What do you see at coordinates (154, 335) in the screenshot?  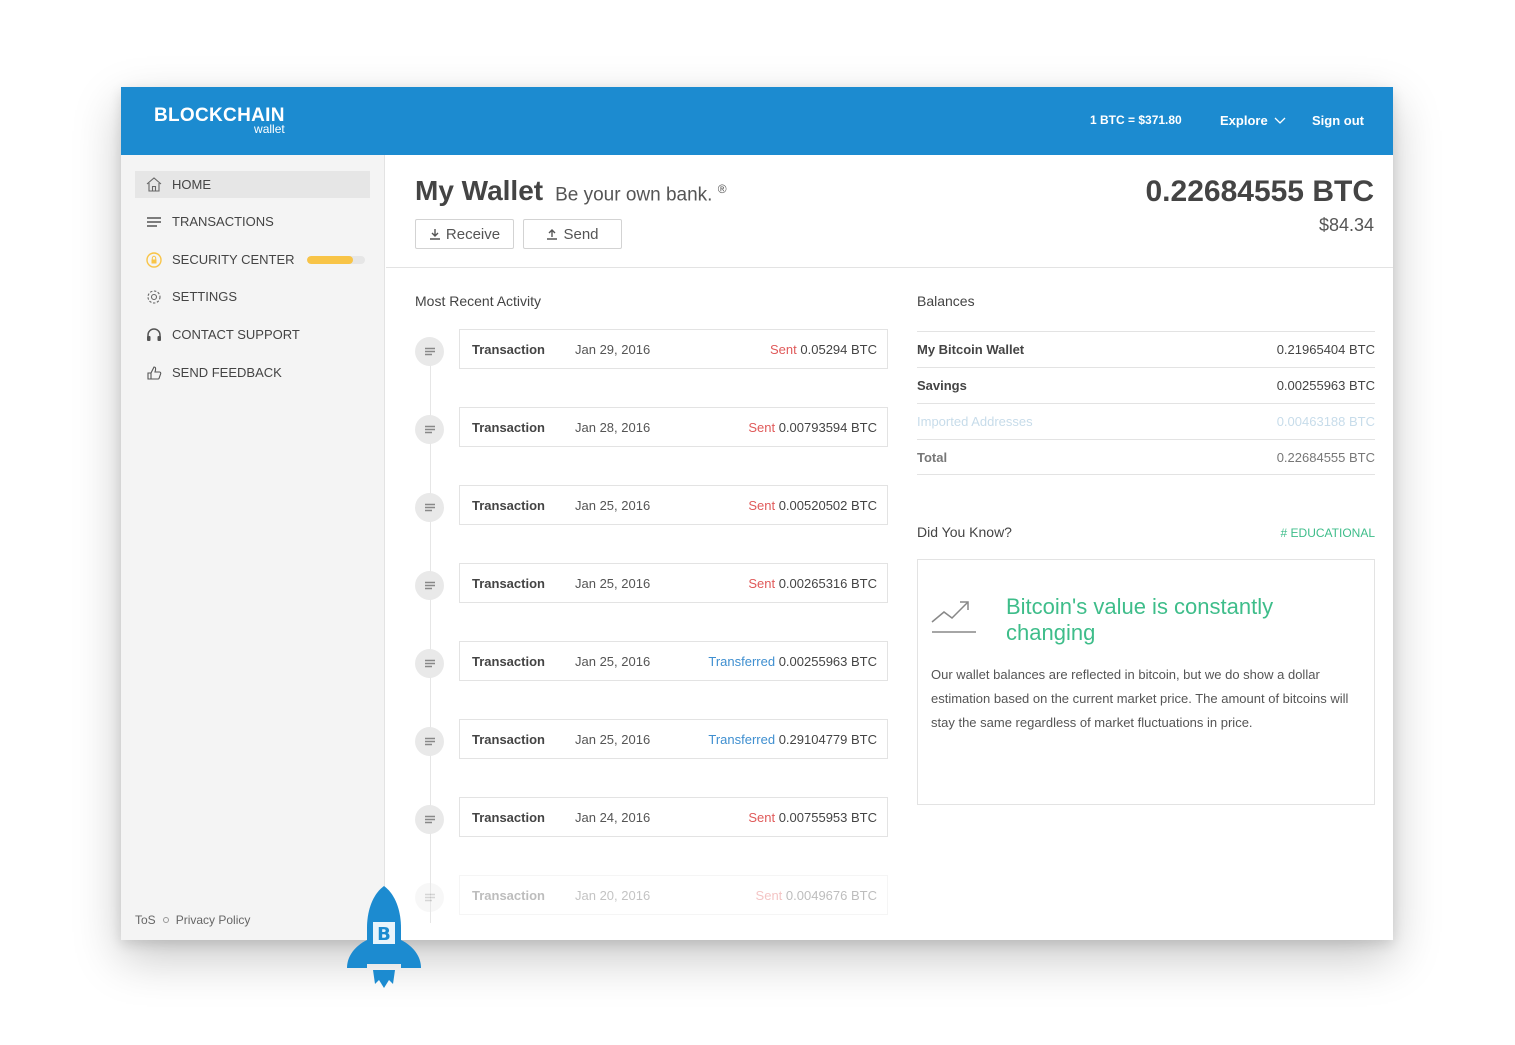 I see `headset-icon` at bounding box center [154, 335].